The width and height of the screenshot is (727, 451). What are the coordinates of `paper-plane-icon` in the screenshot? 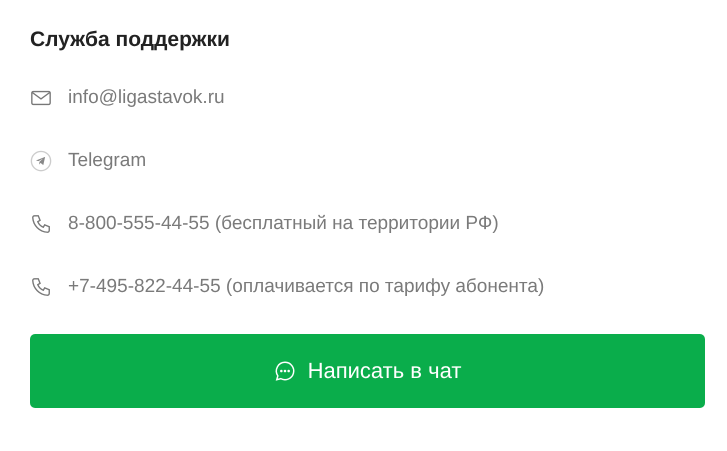 It's located at (41, 161).